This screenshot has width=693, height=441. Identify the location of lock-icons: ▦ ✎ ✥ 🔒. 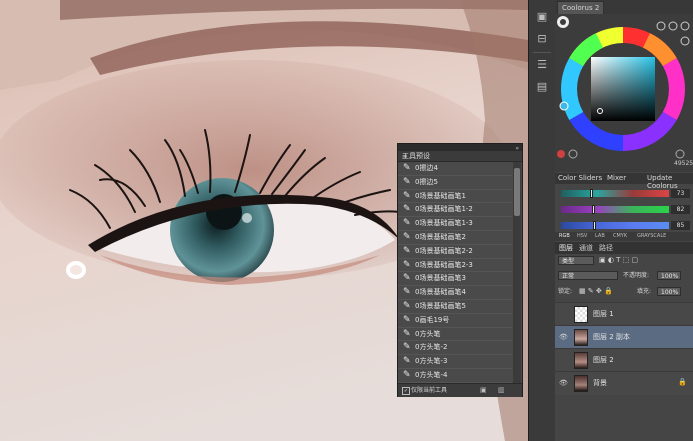
(596, 291).